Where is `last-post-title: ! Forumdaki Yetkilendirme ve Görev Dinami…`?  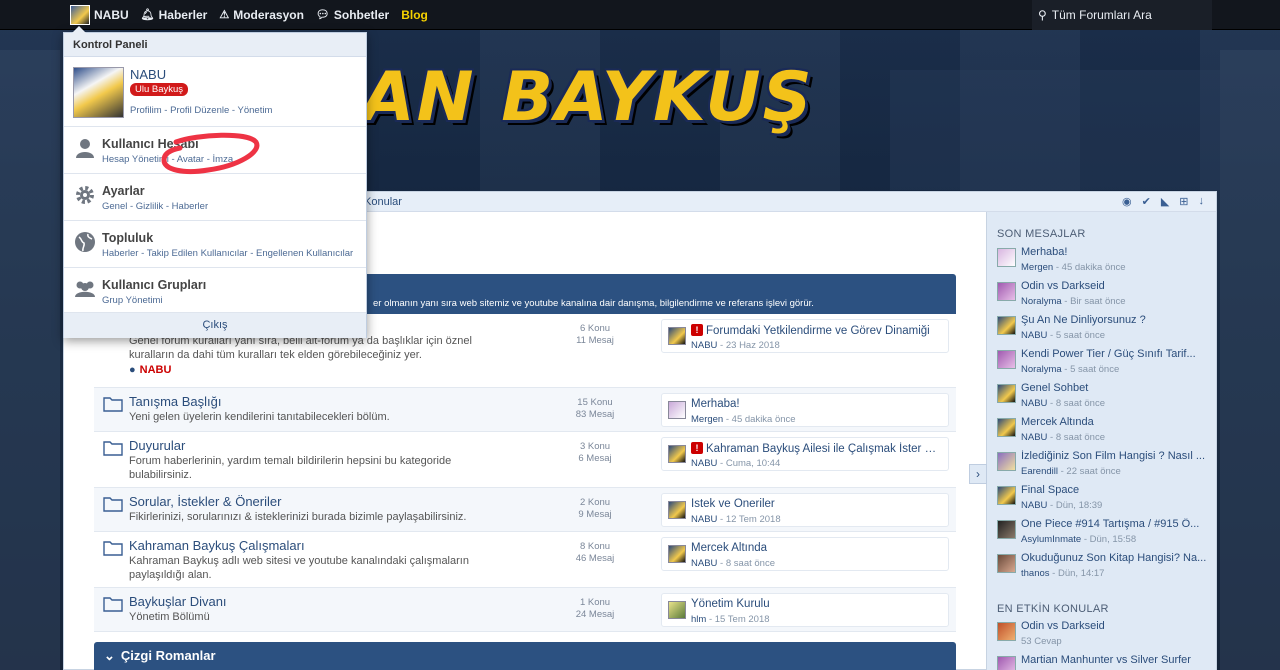
last-post-title: ! Forumdaki Yetkilendirme ve Görev Dinami… is located at coordinates (817, 330).